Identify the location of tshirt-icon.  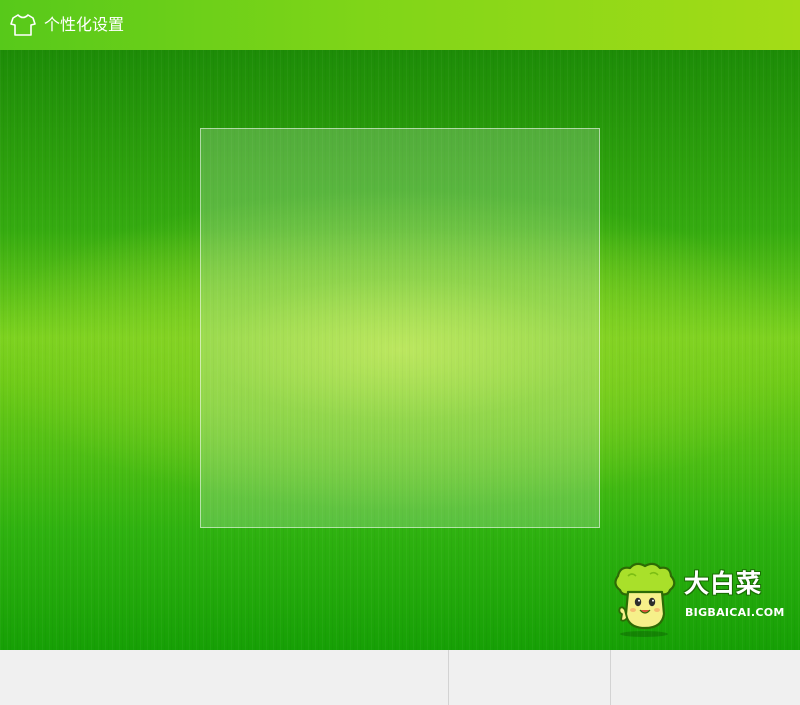
(23, 25).